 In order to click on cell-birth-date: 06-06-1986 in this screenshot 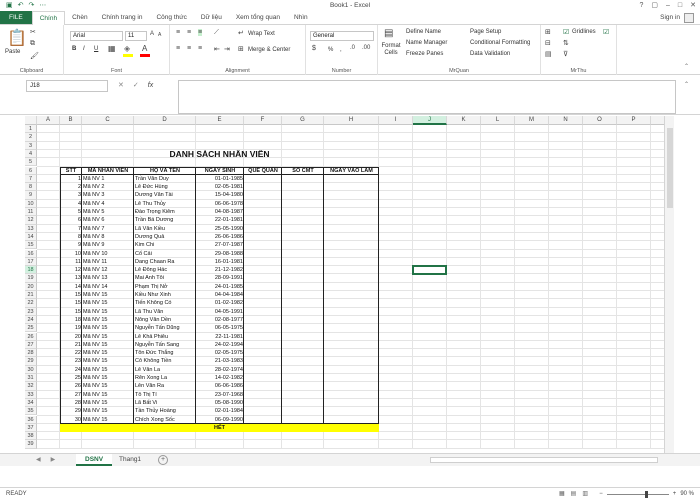, I will do `click(220, 386)`.